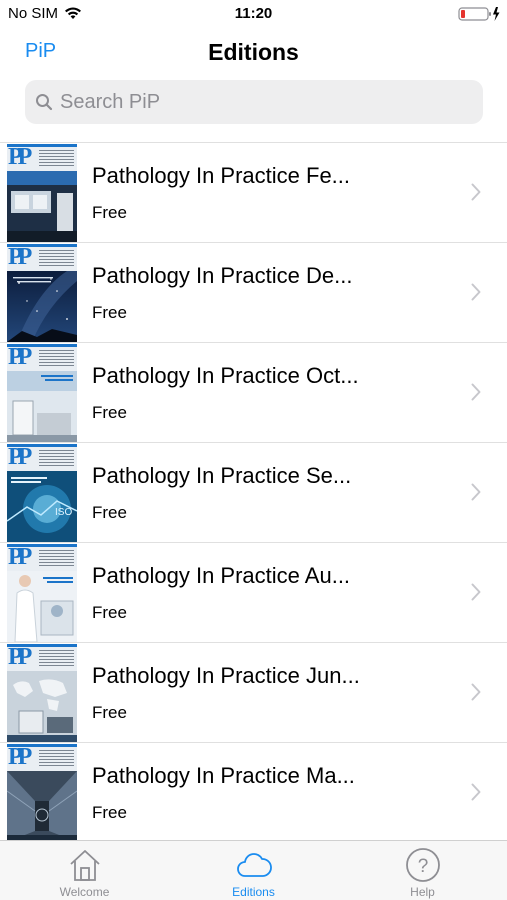 This screenshot has width=507, height=900. I want to click on battery-icon, so click(480, 16).